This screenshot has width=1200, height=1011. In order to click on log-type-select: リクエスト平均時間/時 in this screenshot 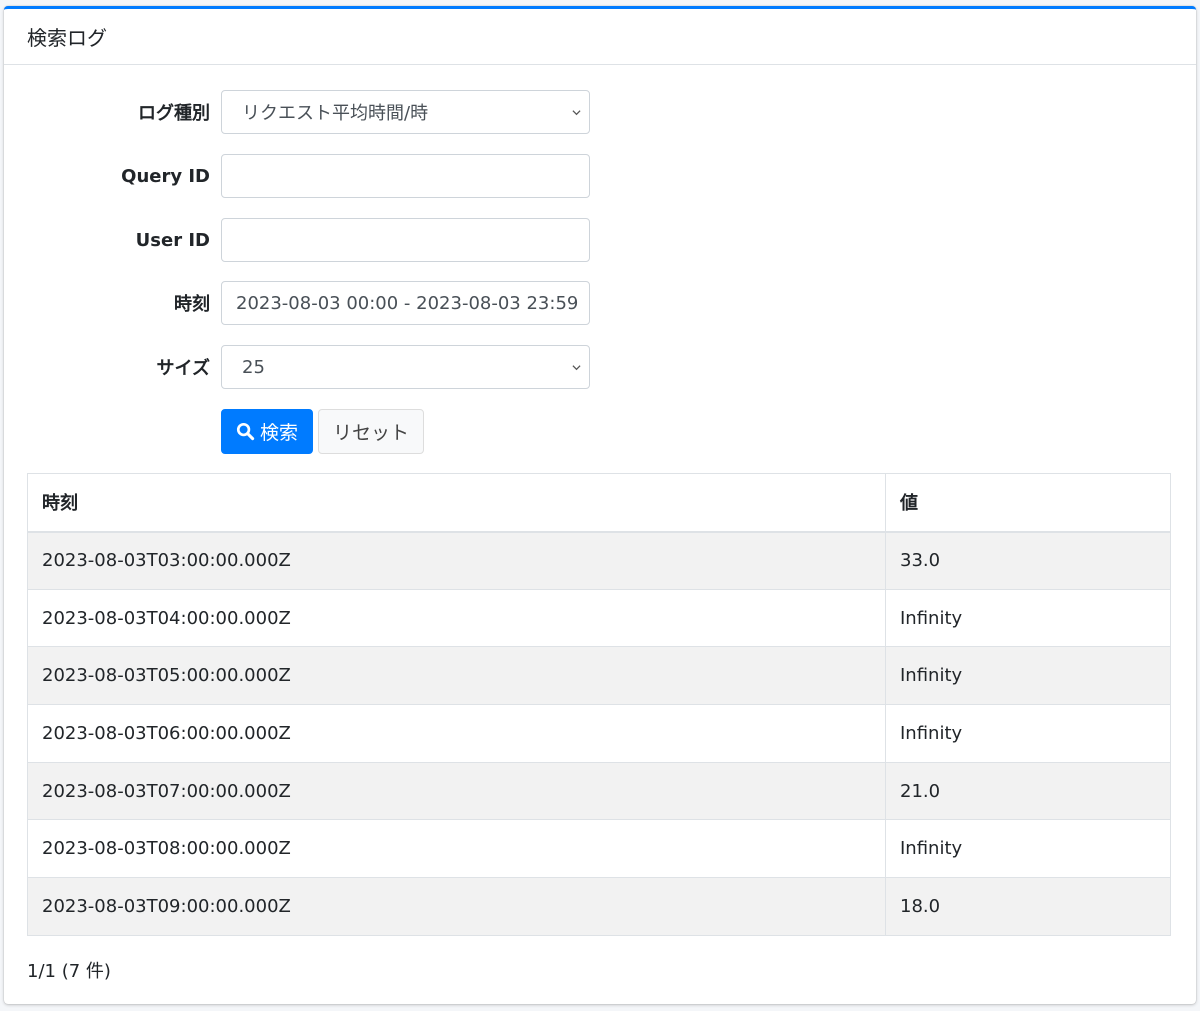, I will do `click(405, 112)`.